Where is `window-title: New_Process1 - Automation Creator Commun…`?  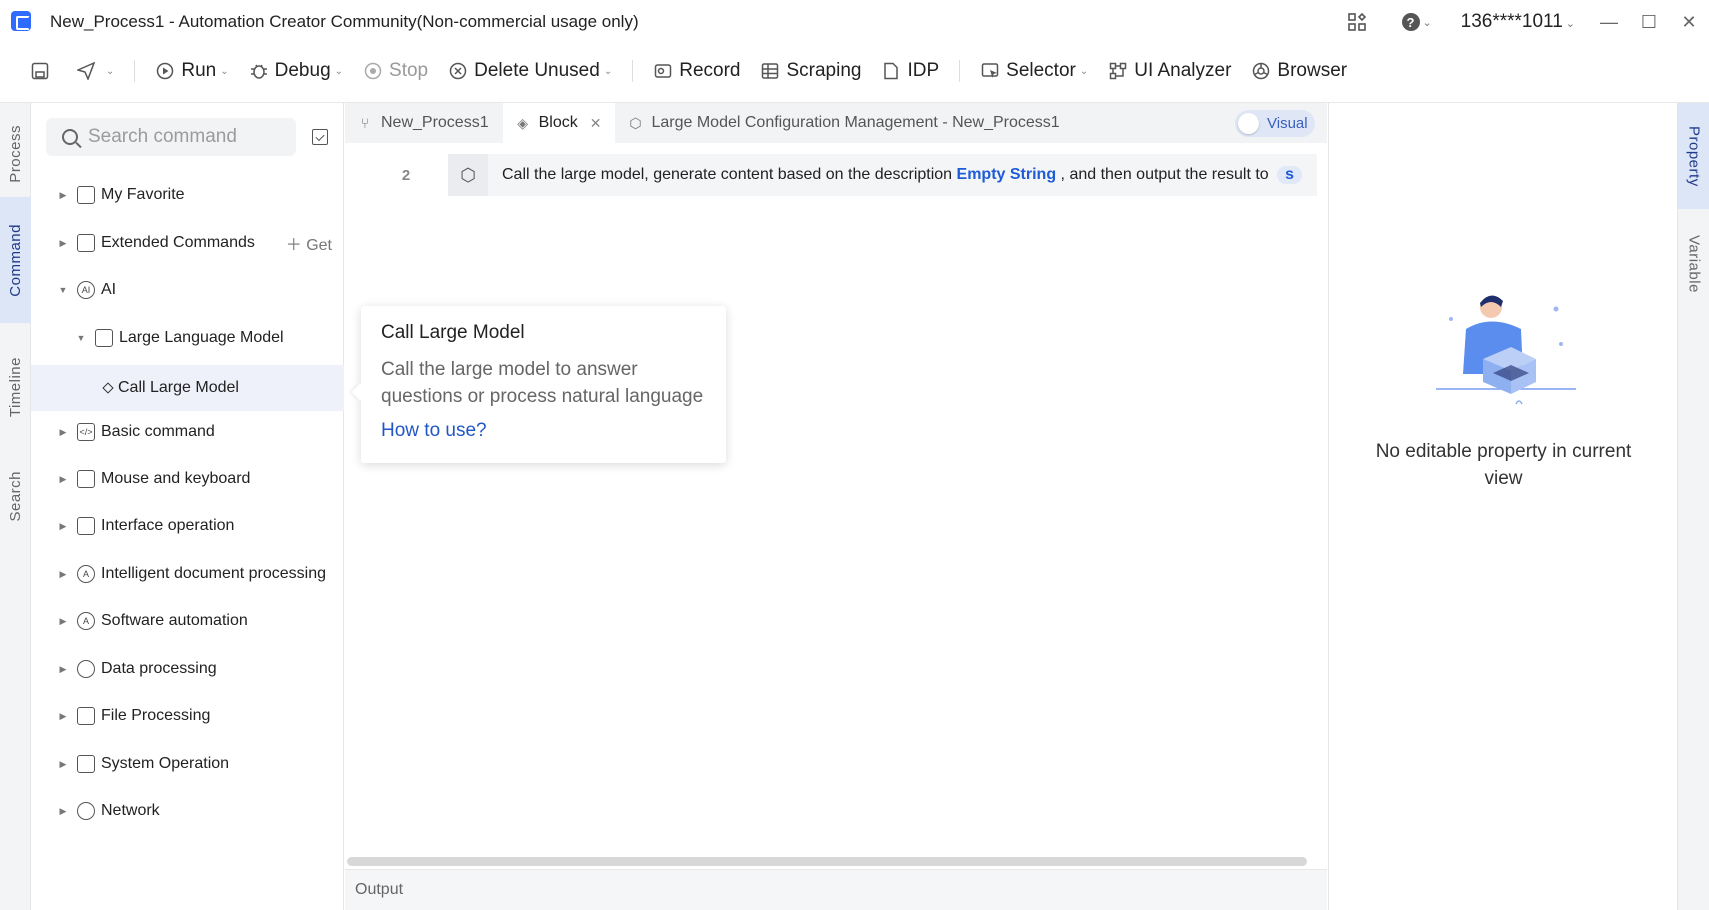 window-title: New_Process1 - Automation Creator Commun… is located at coordinates (344, 21).